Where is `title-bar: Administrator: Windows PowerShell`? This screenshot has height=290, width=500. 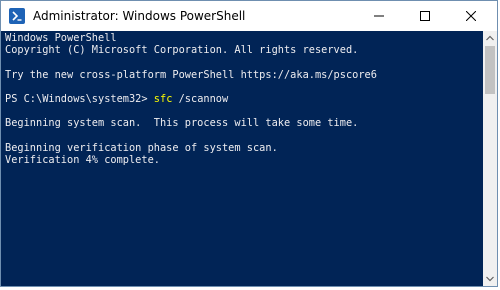 title-bar: Administrator: Windows PowerShell is located at coordinates (249, 16).